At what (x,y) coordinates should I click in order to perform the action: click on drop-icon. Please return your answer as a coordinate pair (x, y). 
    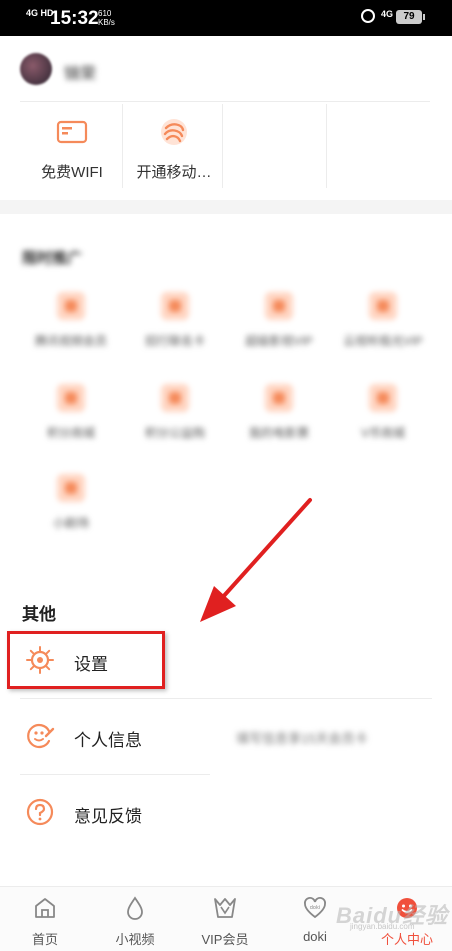
    Looking at the image, I should click on (135, 908).